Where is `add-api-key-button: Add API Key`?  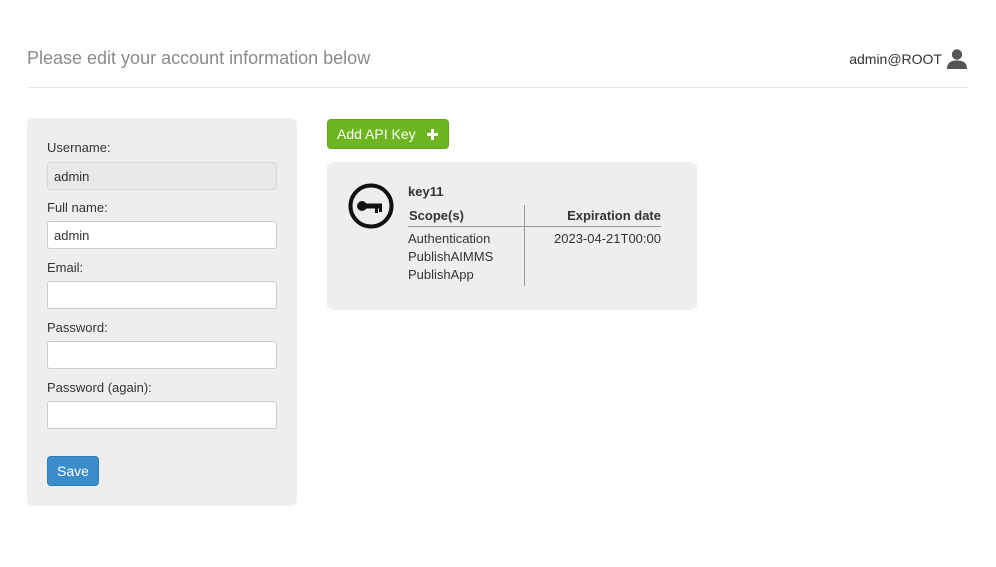
add-api-key-button: Add API Key is located at coordinates (388, 134).